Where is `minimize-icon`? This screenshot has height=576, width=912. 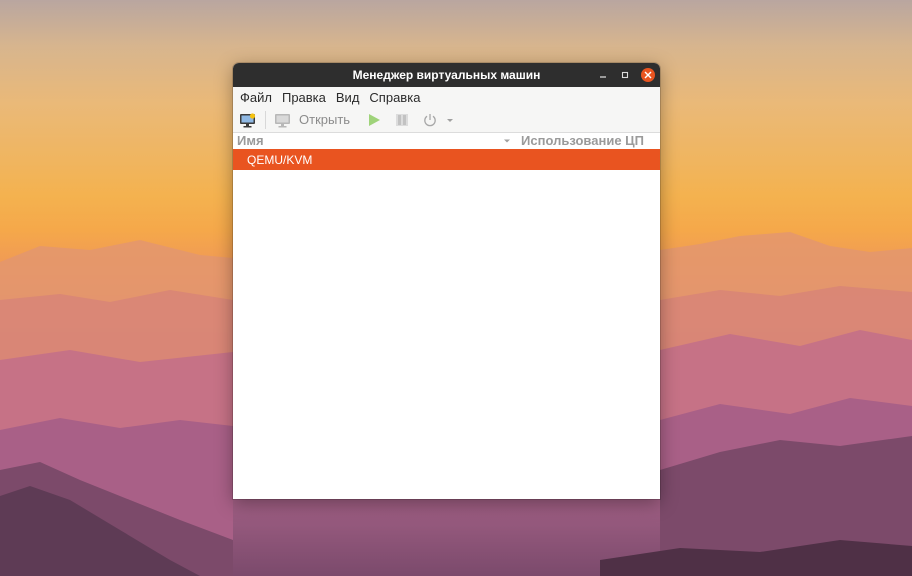
minimize-icon is located at coordinates (603, 77).